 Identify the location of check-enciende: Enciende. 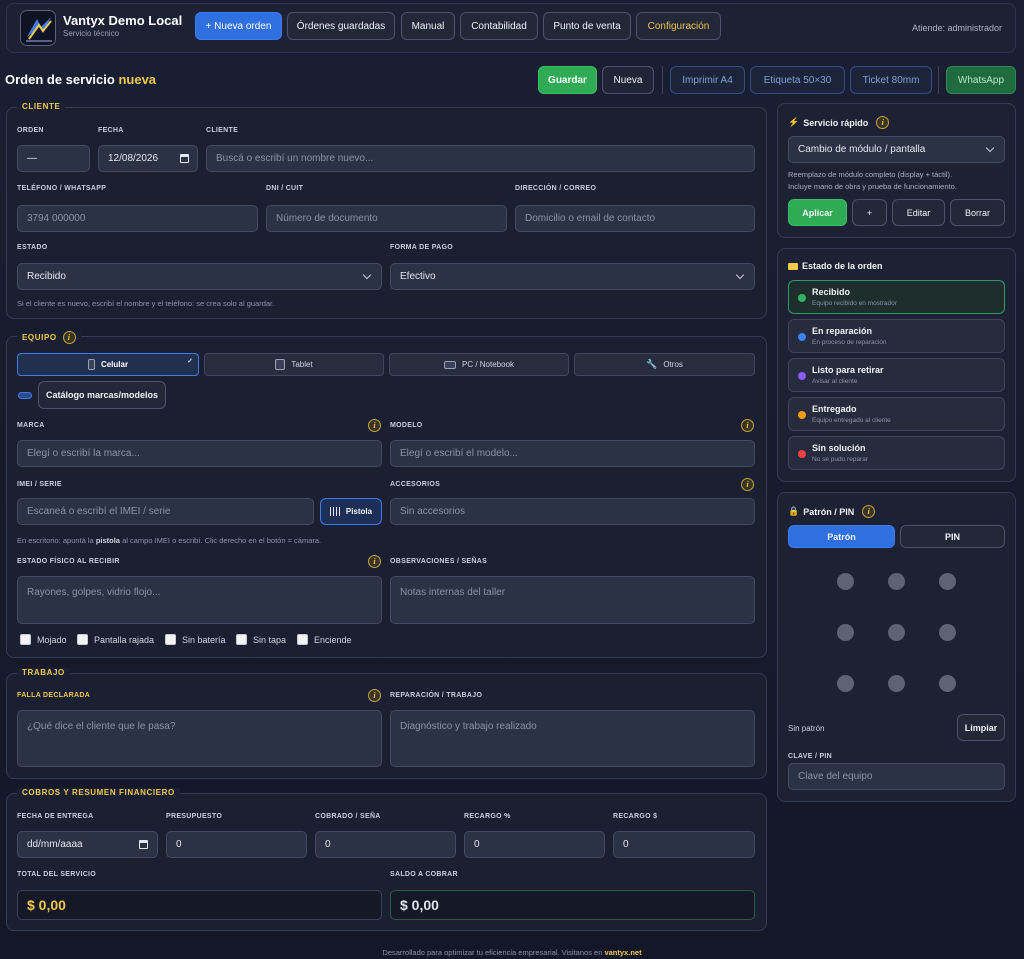
(324, 639).